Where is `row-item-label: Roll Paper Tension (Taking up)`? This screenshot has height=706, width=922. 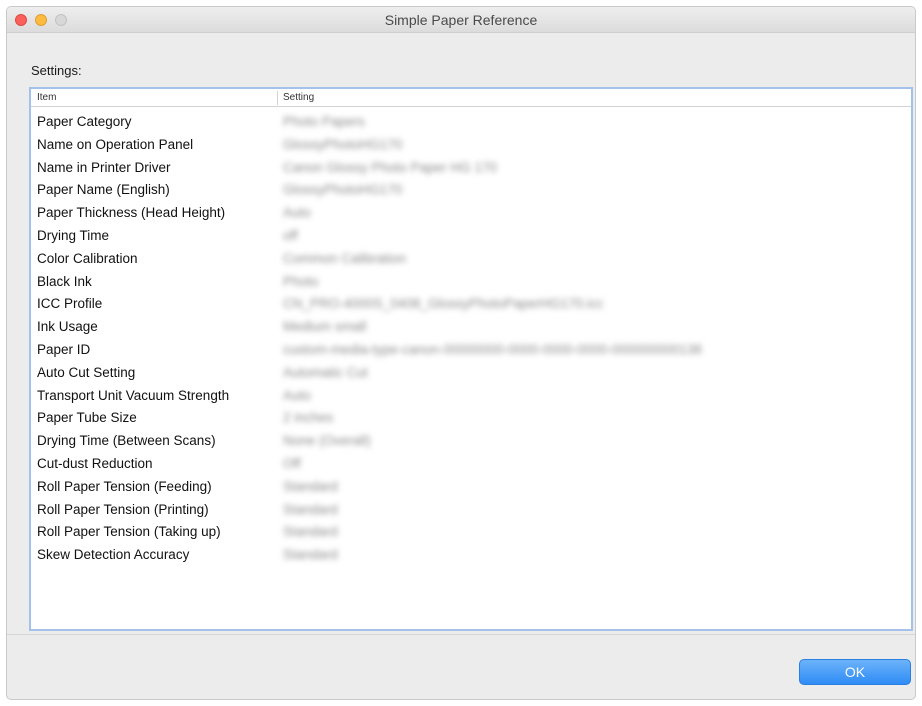 row-item-label: Roll Paper Tension (Taking up) is located at coordinates (129, 532).